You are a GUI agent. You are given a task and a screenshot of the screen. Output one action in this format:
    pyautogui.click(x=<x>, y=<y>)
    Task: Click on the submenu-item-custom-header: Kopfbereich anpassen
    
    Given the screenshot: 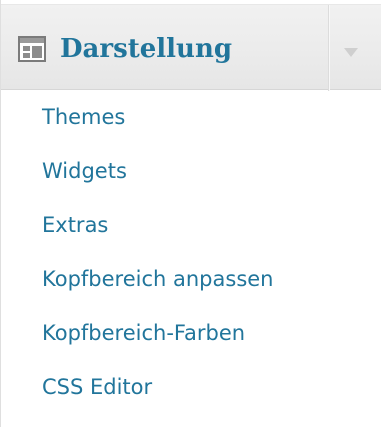 What is the action you would take?
    pyautogui.click(x=191, y=279)
    